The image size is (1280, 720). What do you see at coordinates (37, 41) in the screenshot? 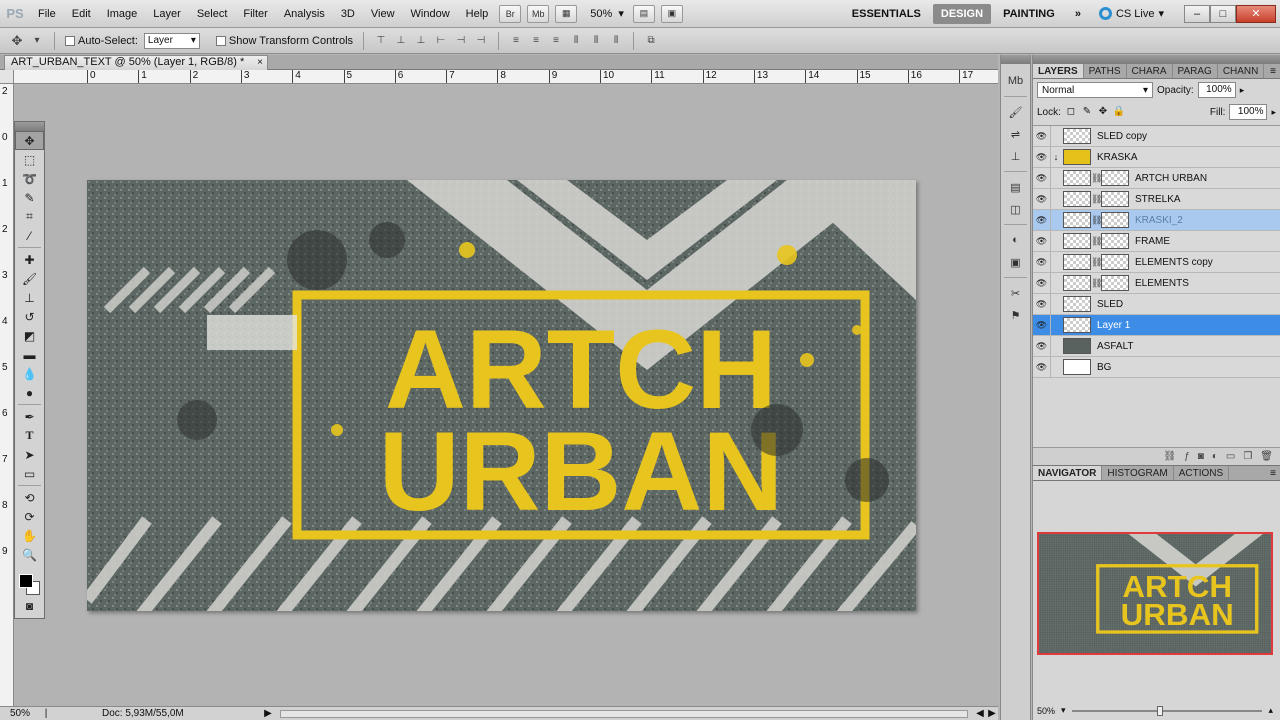
I see `tool-preset-chevron-icon: ▾` at bounding box center [37, 41].